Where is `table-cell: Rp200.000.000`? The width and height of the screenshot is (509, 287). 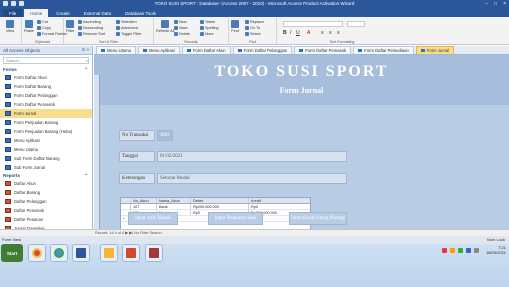 table-cell: Rp200.000.000 is located at coordinates (220, 206).